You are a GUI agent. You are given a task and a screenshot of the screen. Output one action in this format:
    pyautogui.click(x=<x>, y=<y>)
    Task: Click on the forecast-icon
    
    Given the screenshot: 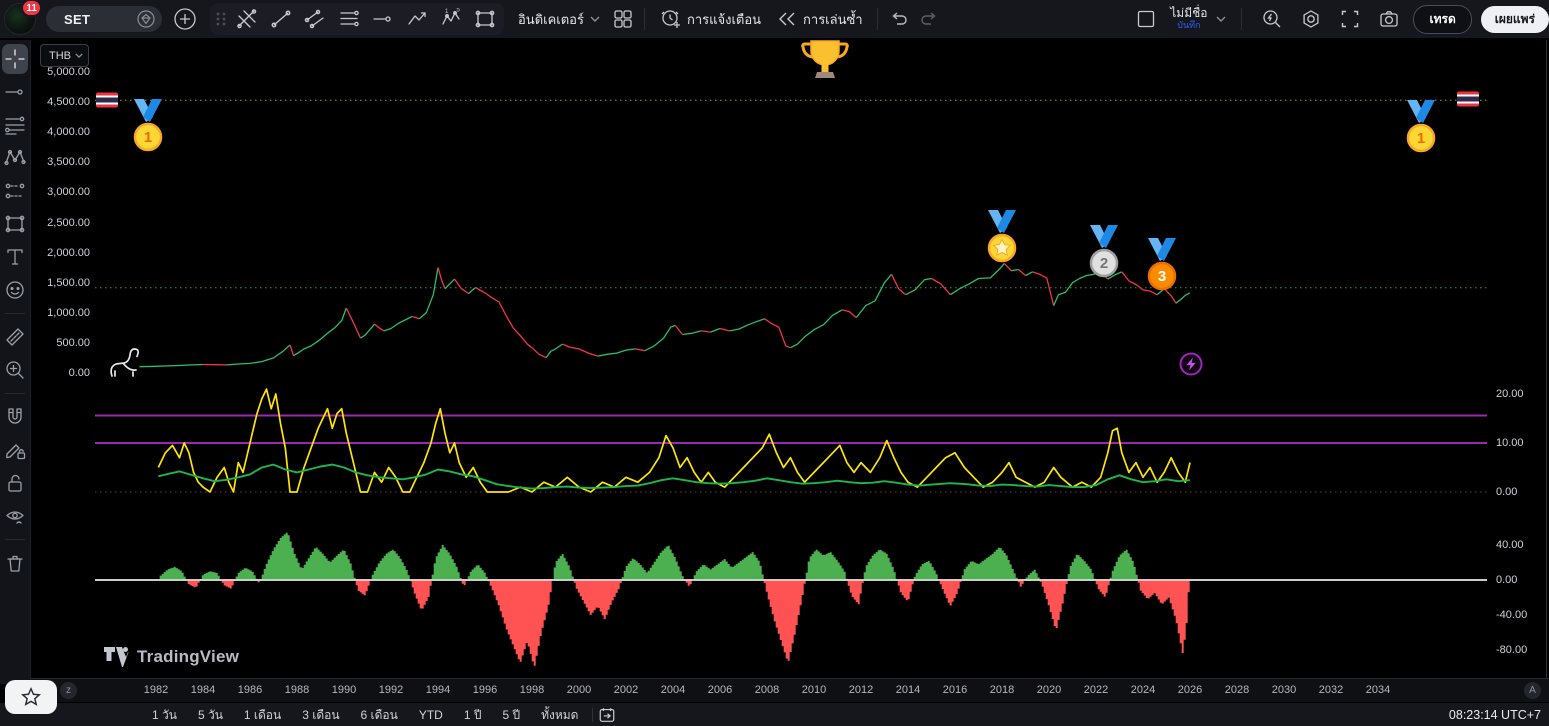 What is the action you would take?
    pyautogui.click(x=15, y=191)
    